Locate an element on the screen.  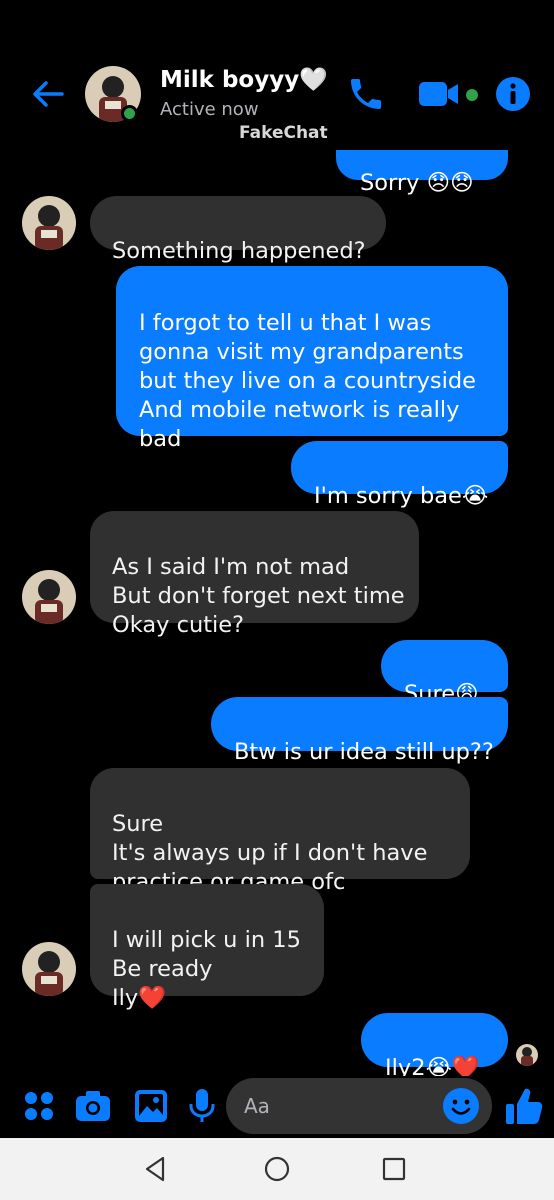
app-watermark: FakeChat is located at coordinates (283, 133).